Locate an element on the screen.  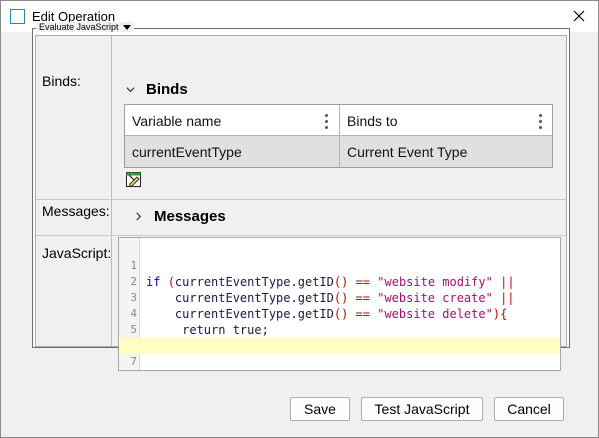
code-line: 6 is located at coordinates (339, 337).